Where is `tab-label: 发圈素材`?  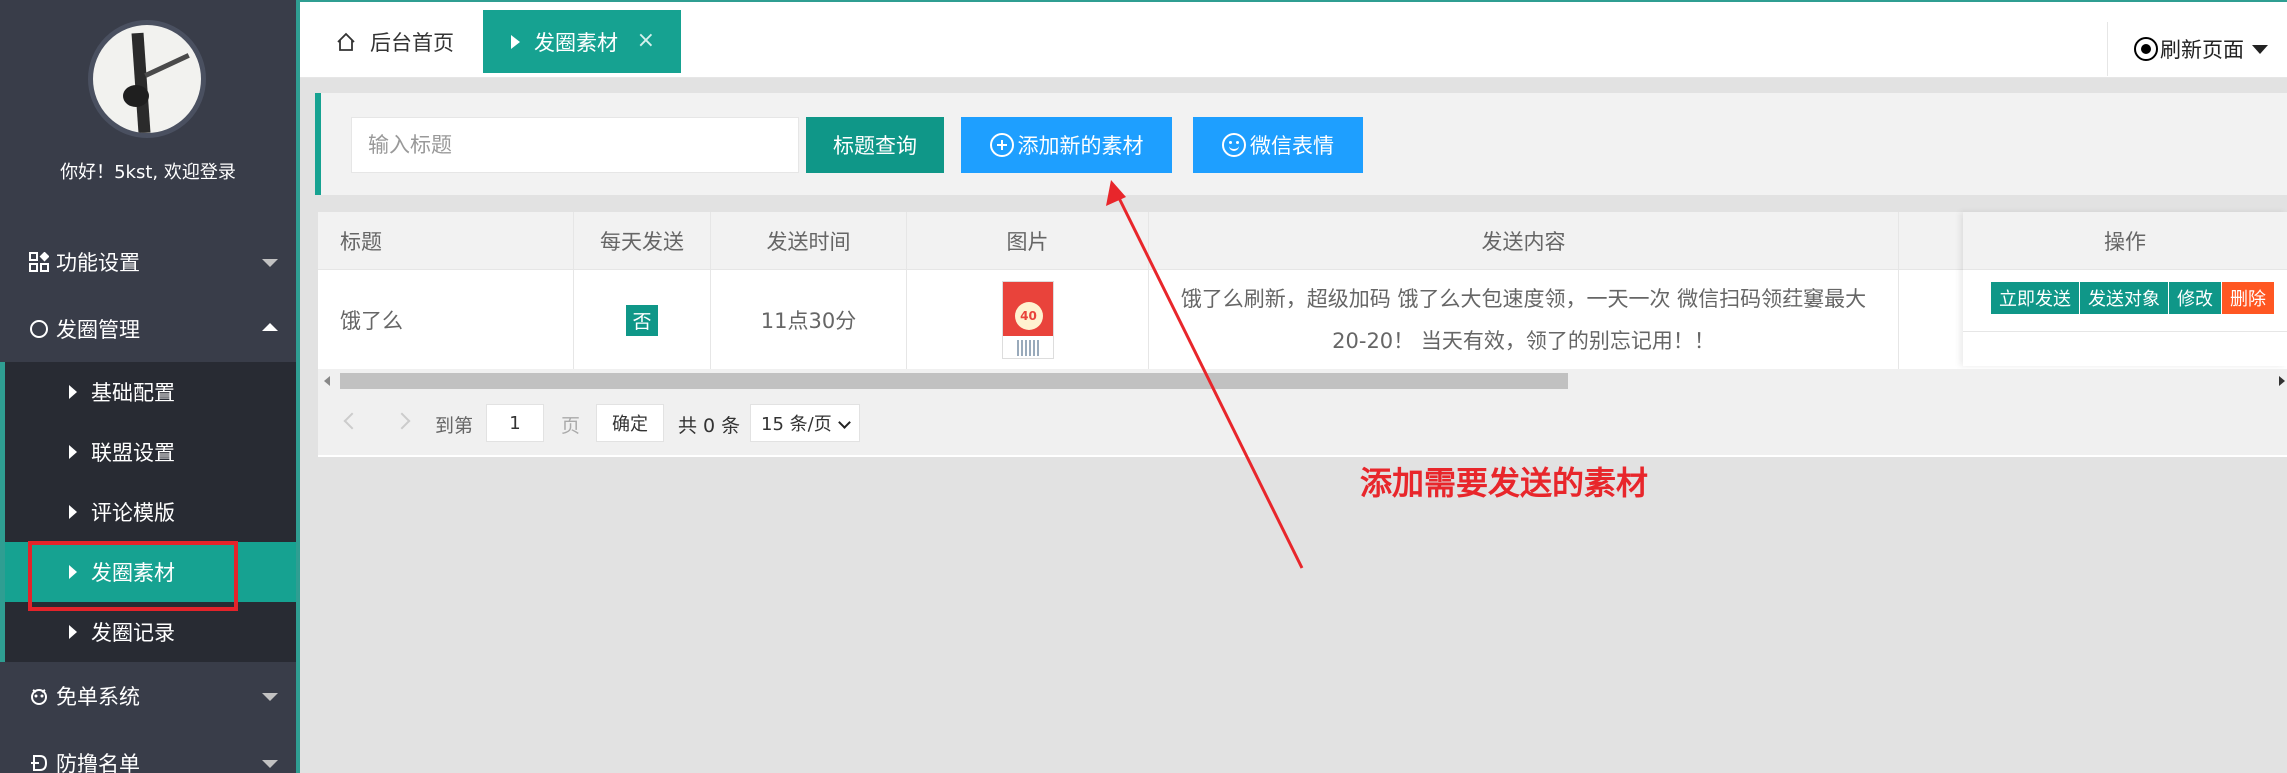 tab-label: 发圈素材 is located at coordinates (576, 42).